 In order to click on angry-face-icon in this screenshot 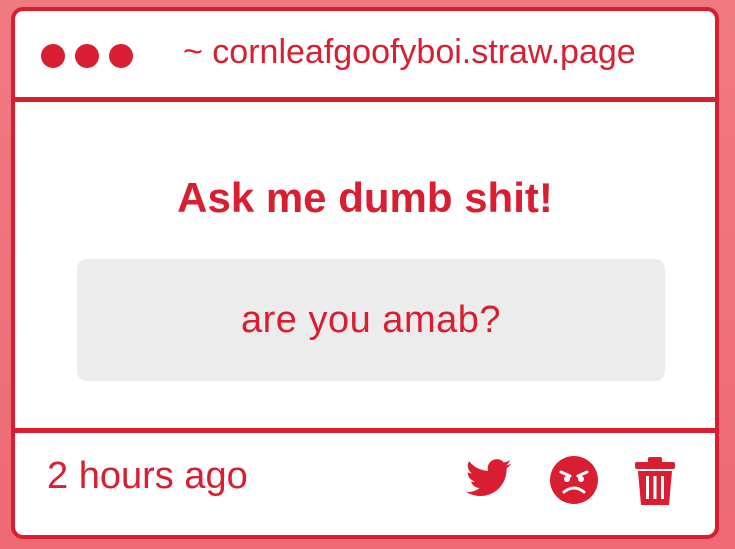, I will do `click(574, 480)`.